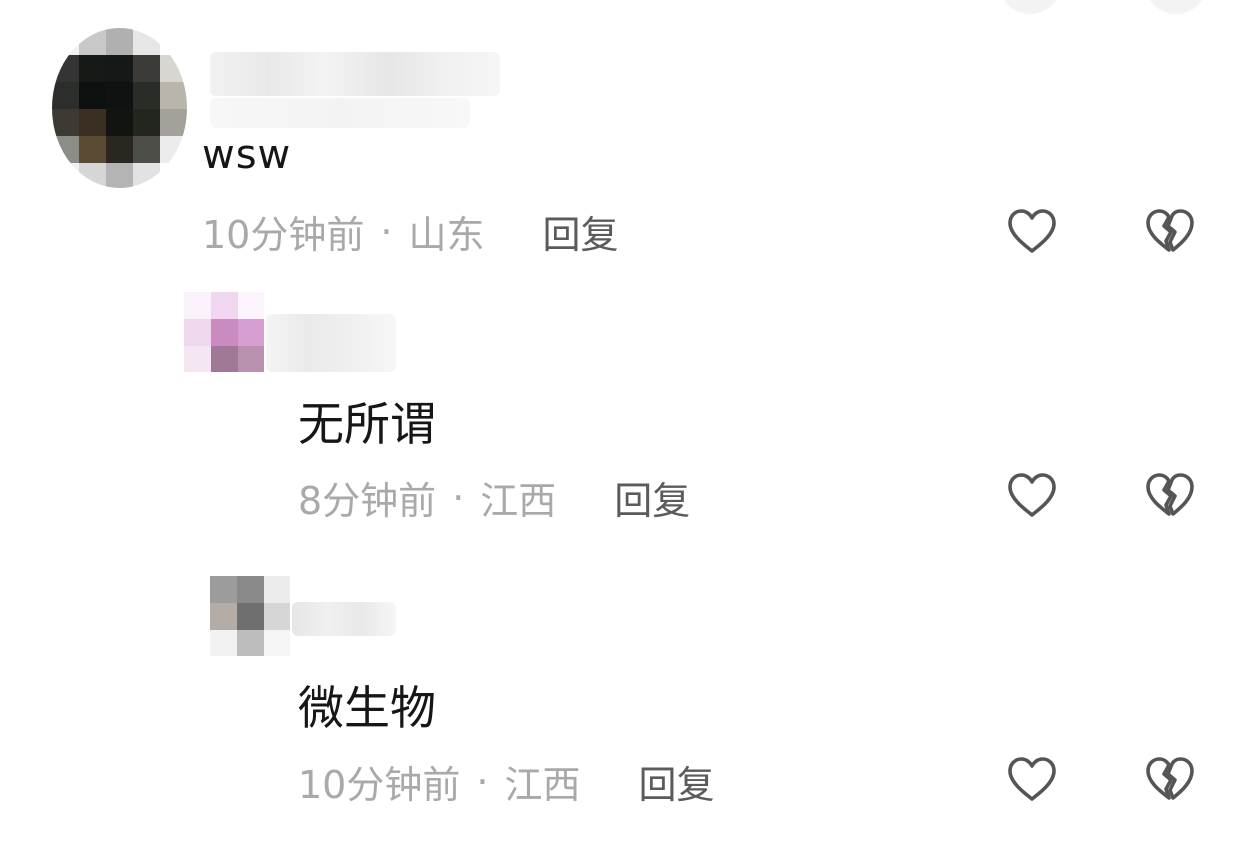 The image size is (1260, 864). I want to click on comment-meta: 8分钟前 · 江西 回复, so click(494, 497).